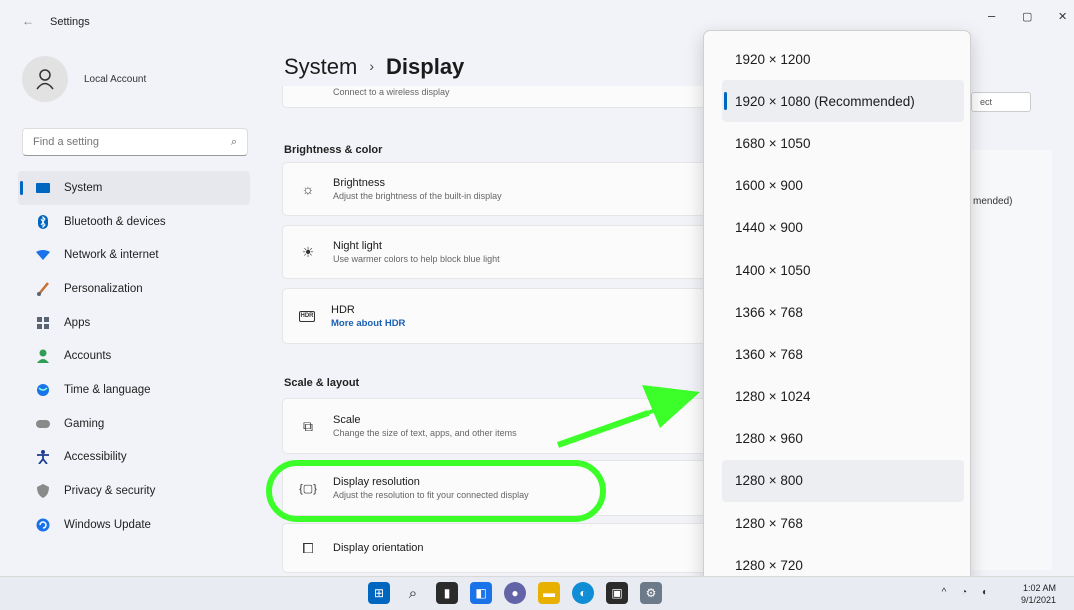 The width and height of the screenshot is (1074, 610). I want to click on start-icon: ⊞, so click(379, 593).